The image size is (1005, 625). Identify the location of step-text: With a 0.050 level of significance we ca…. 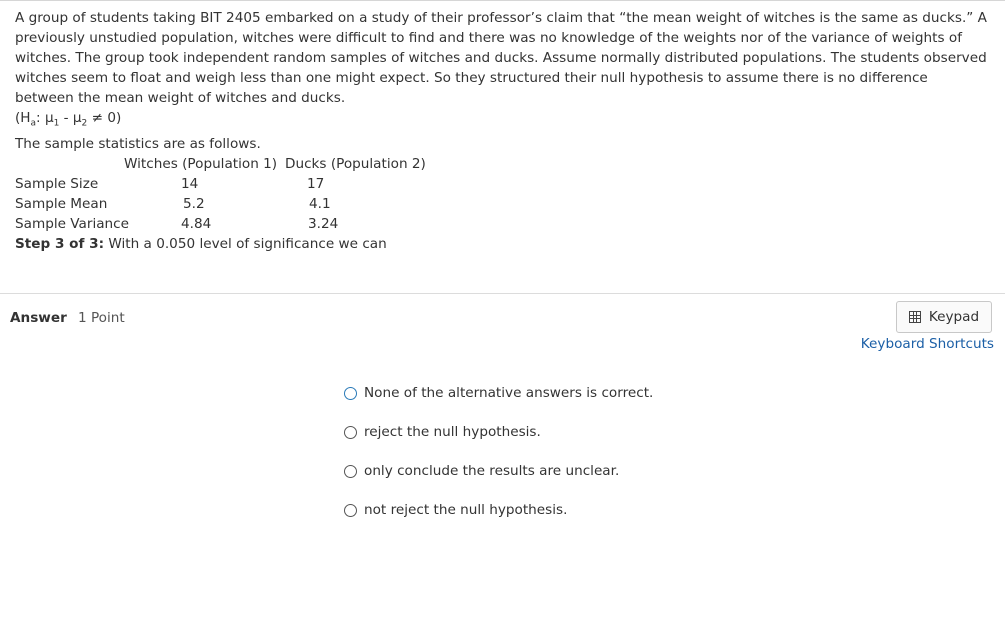
(245, 243).